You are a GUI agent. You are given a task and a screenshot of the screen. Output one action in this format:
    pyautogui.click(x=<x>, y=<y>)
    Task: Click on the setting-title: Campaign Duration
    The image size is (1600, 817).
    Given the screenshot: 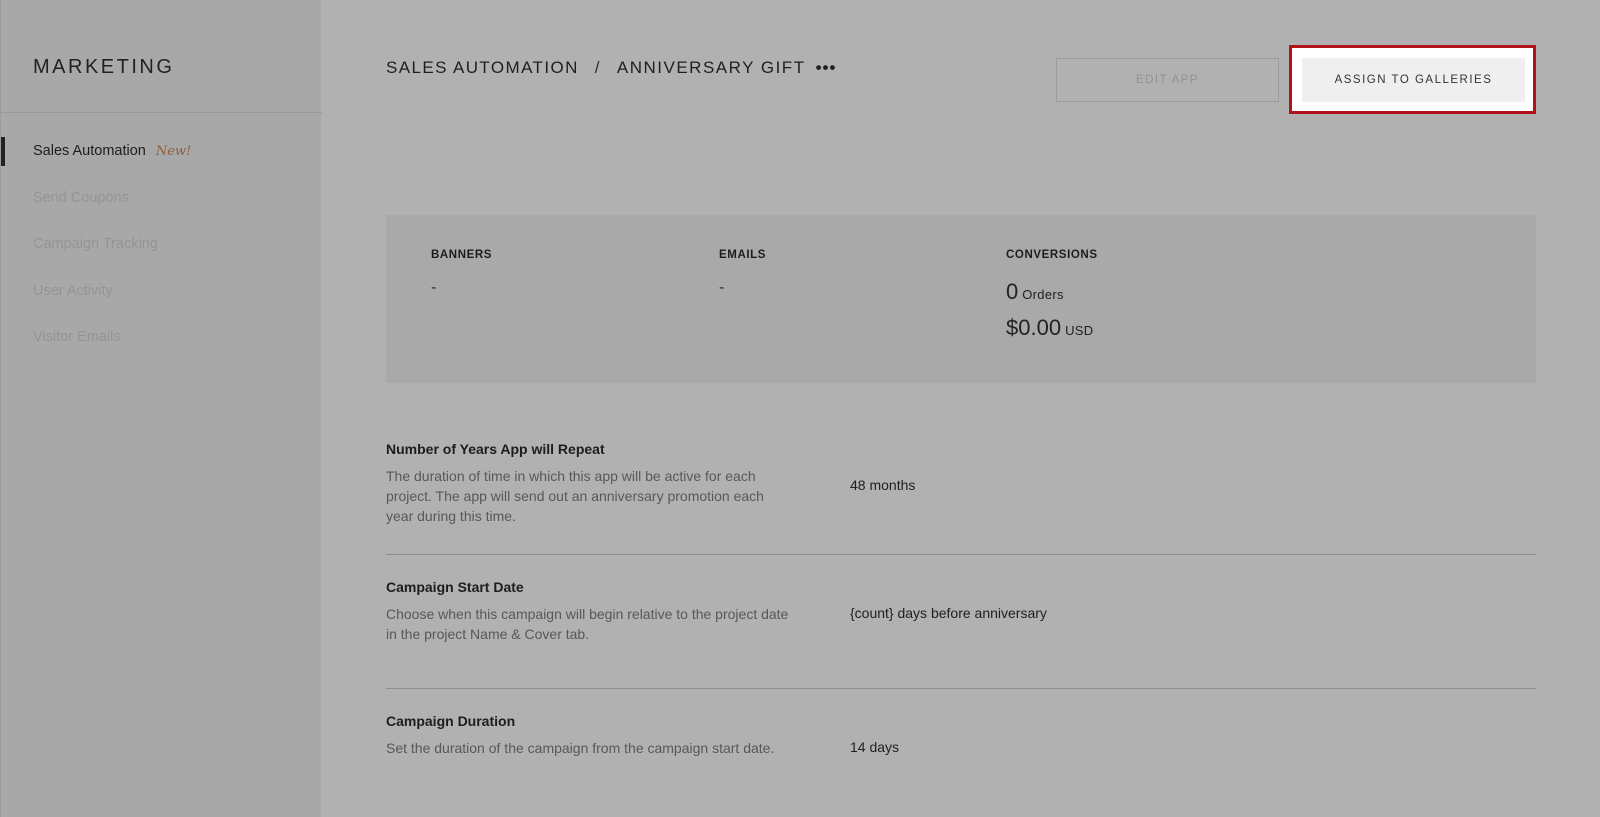 What is the action you would take?
    pyautogui.click(x=451, y=721)
    